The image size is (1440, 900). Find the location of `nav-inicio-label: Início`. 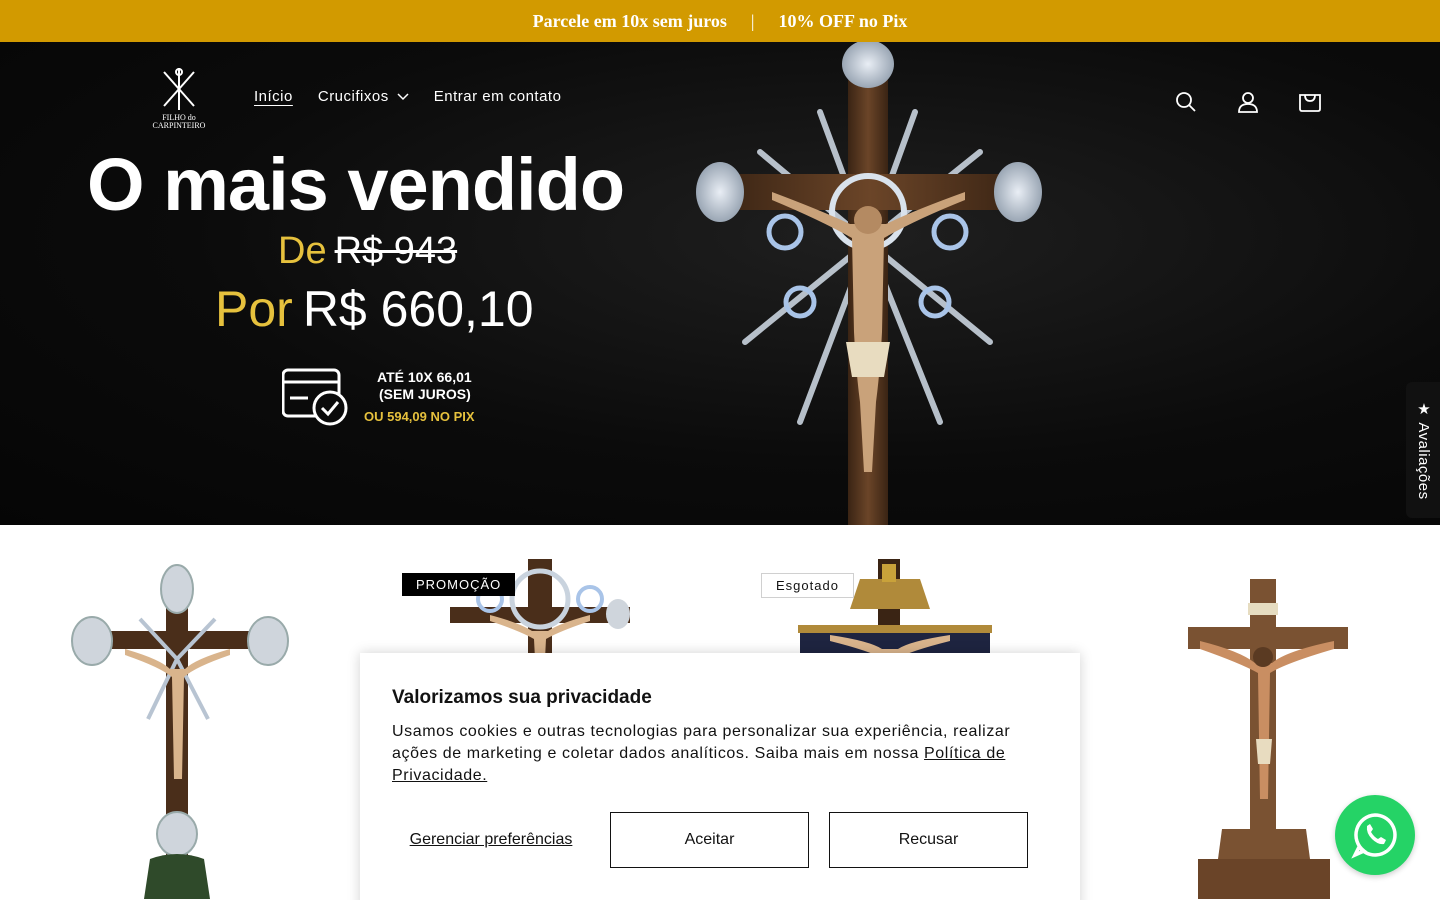

nav-inicio-label: Início is located at coordinates (273, 96).